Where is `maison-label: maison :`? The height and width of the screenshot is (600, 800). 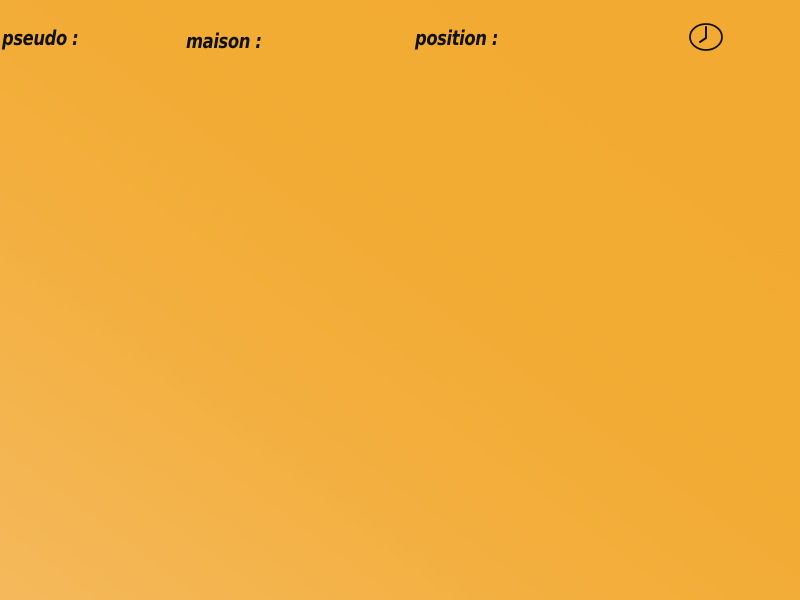
maison-label: maison : is located at coordinates (224, 41).